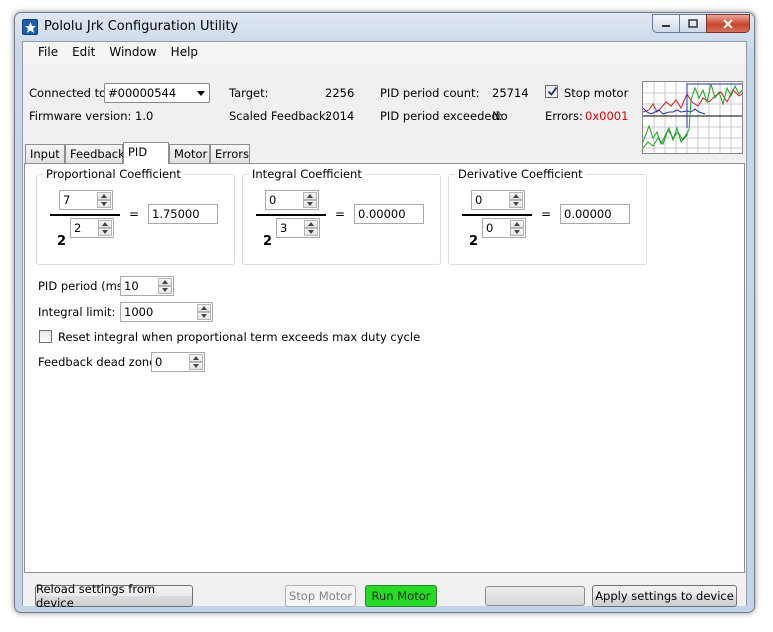 The image size is (773, 632). I want to click on stop-motor-label: Stop motor, so click(596, 93).